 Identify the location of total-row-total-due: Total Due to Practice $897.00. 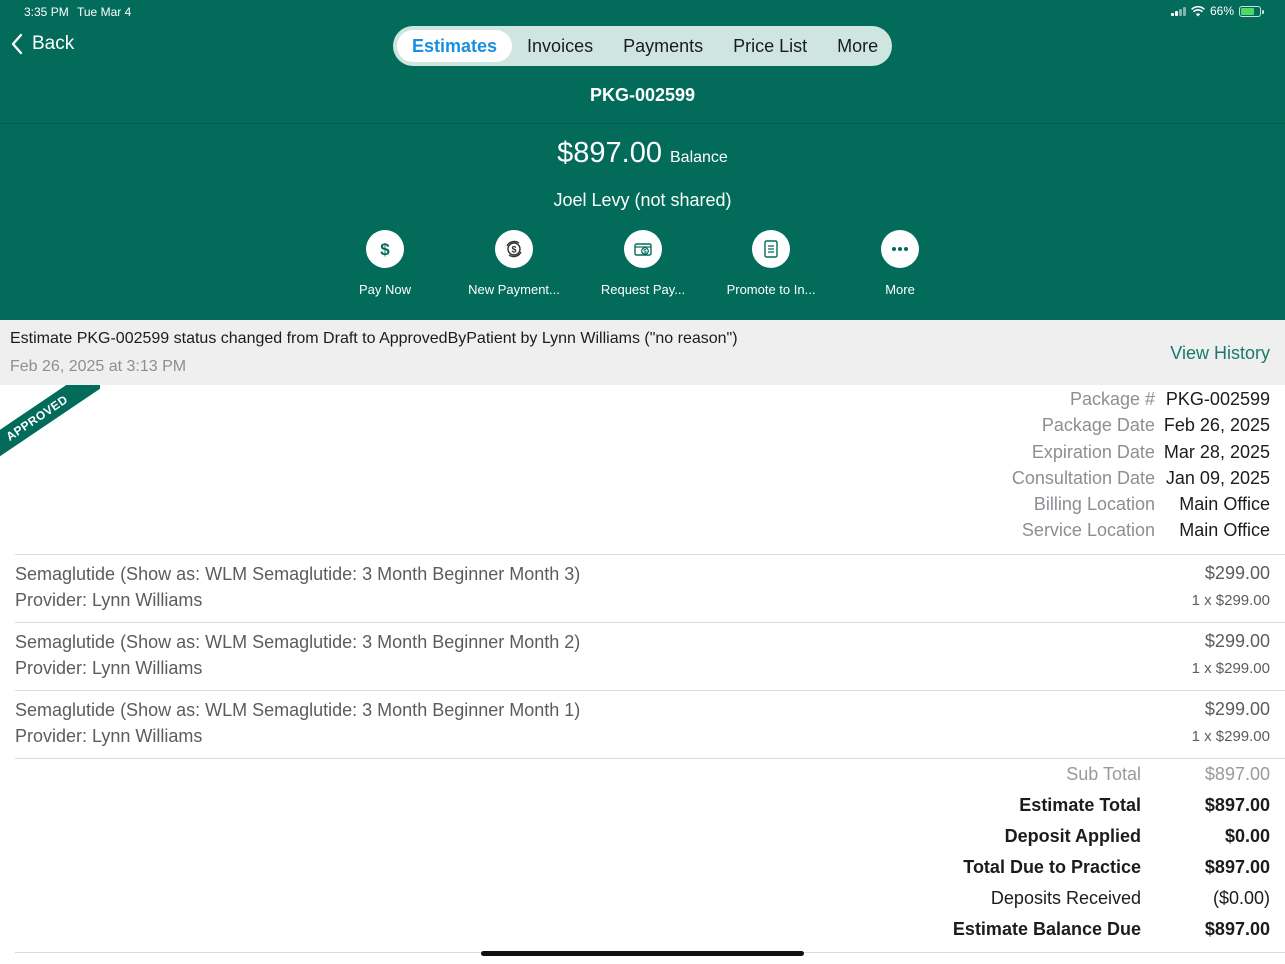
(1111, 872).